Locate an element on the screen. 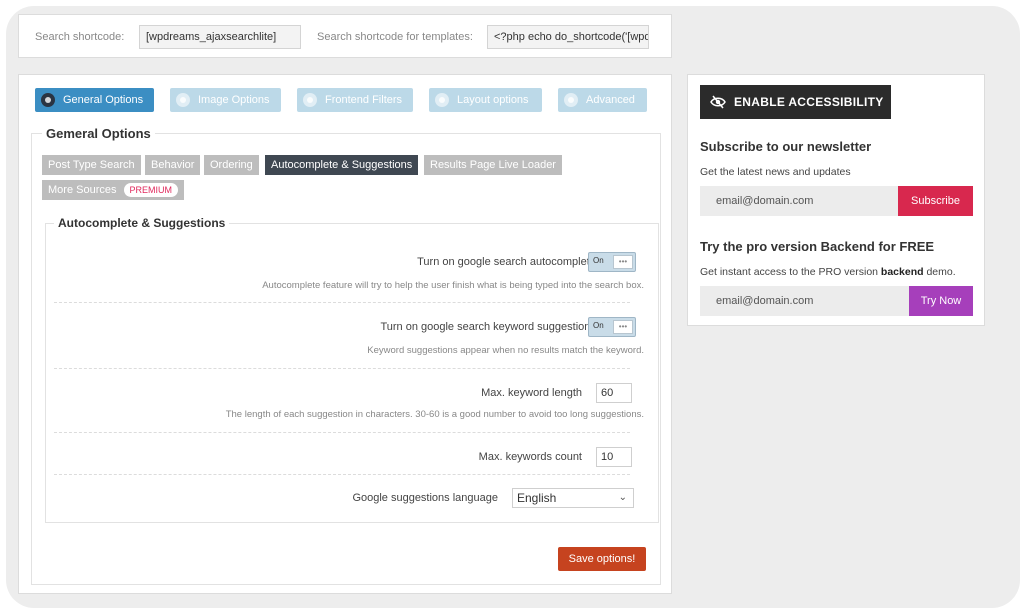 The height and width of the screenshot is (614, 1024). subtab-ordering: Ordering is located at coordinates (231, 165).